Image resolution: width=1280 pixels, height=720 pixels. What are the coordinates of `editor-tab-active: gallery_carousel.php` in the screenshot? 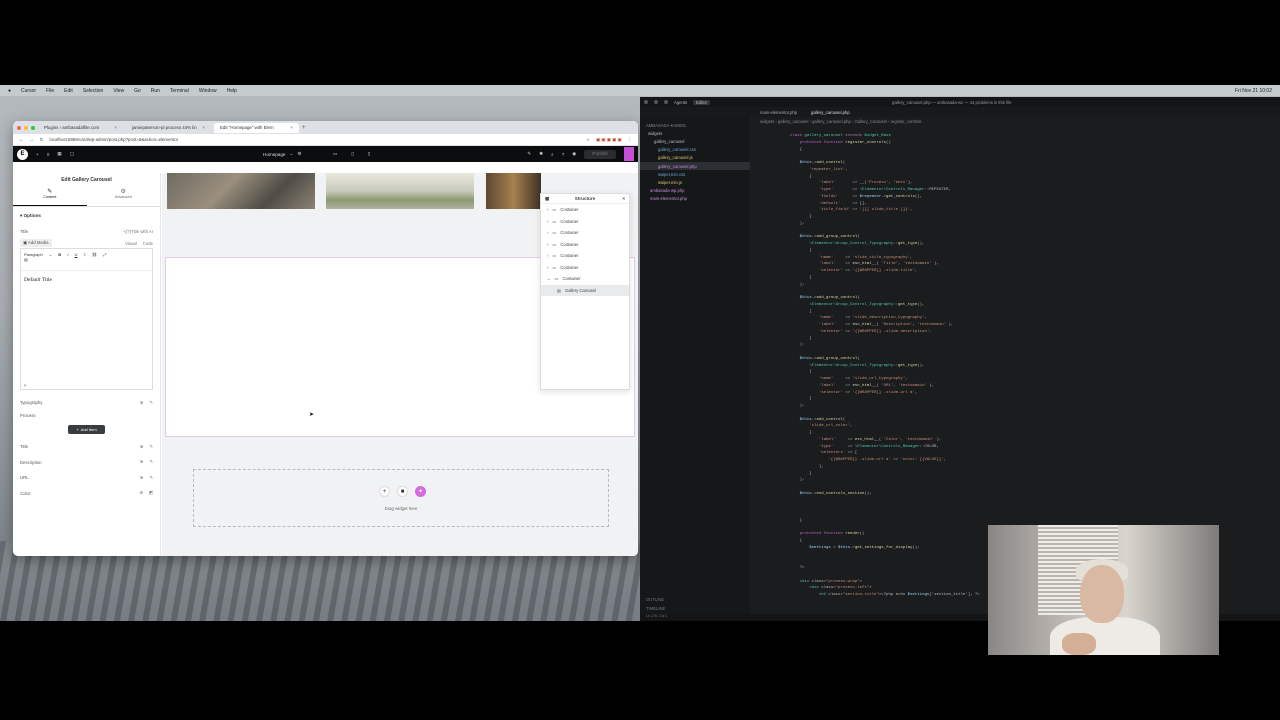 It's located at (830, 112).